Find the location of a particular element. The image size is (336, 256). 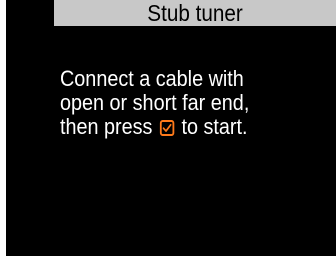

title-bar: Stub tuner is located at coordinates (195, 13).